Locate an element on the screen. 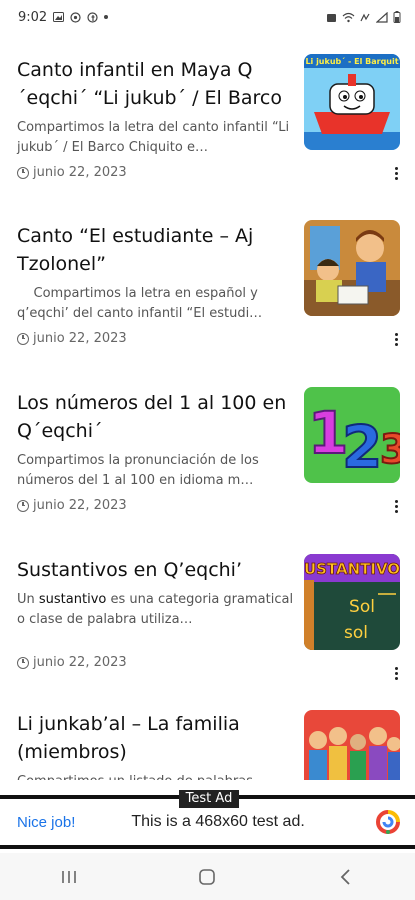 The height and width of the screenshot is (900, 415). battery-icon is located at coordinates (397, 17).